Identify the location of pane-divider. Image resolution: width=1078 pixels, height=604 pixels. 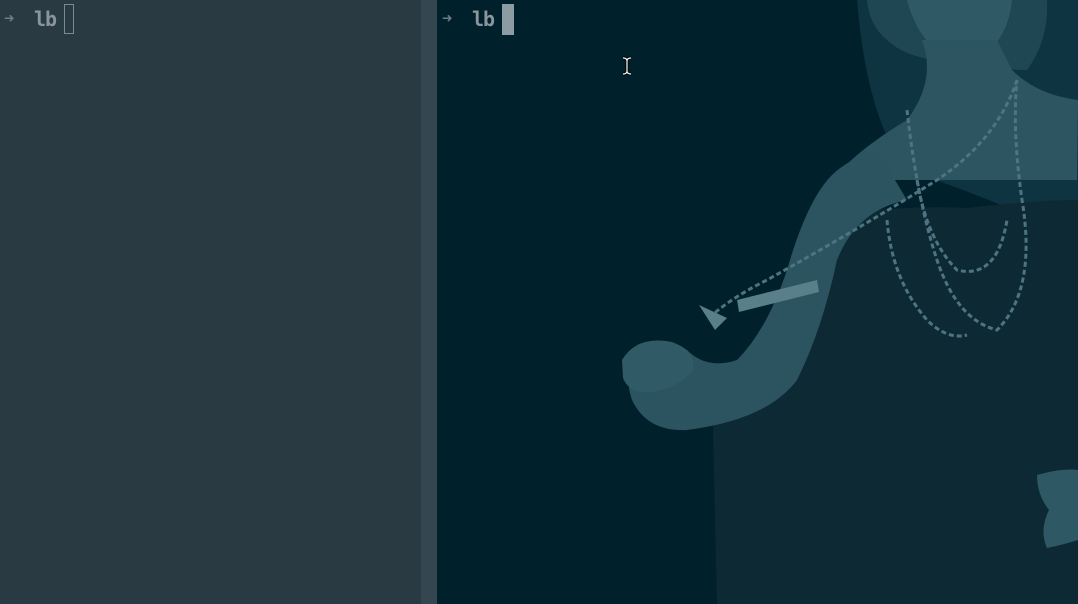
(429, 302).